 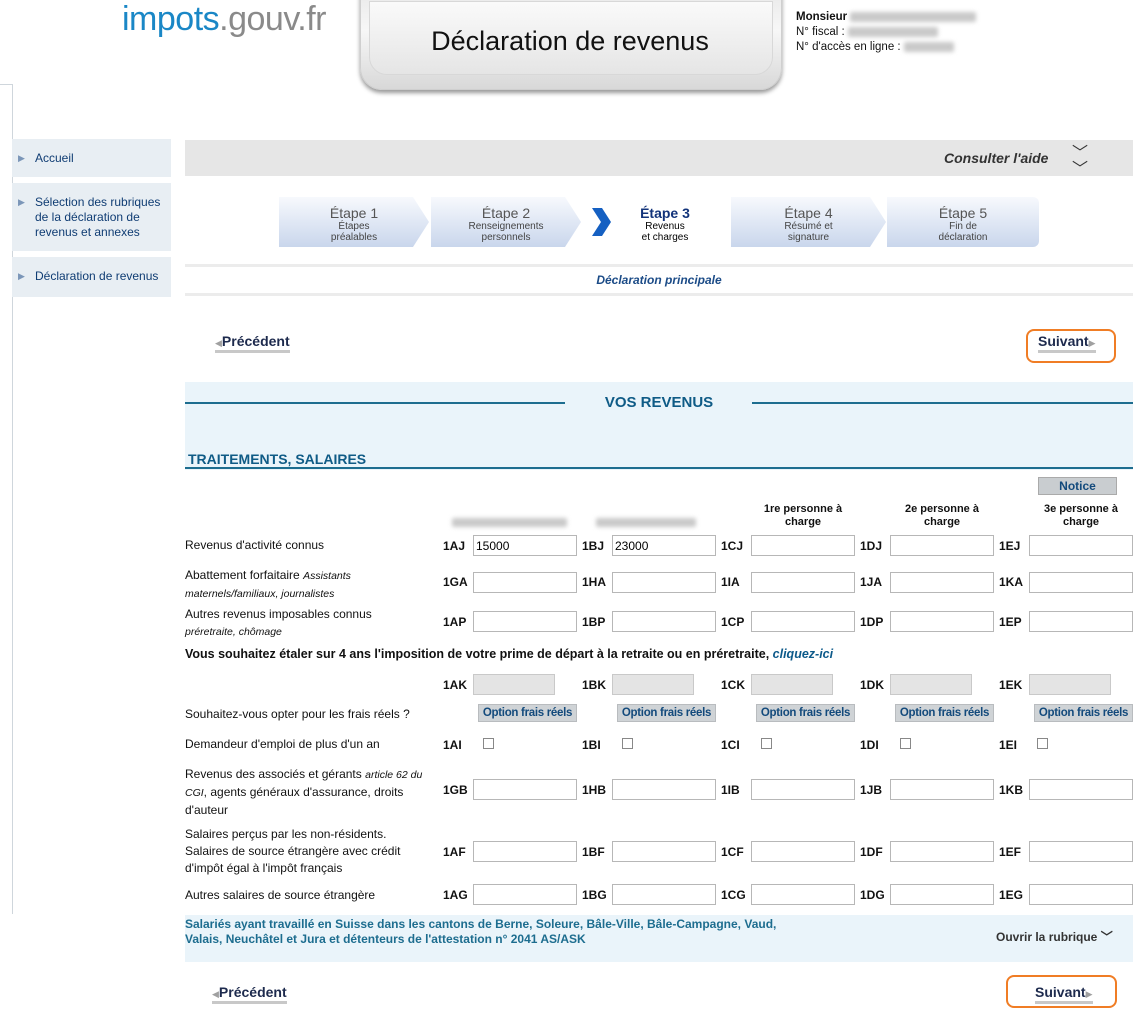 I want to click on input-1ep, so click(x=1081, y=621).